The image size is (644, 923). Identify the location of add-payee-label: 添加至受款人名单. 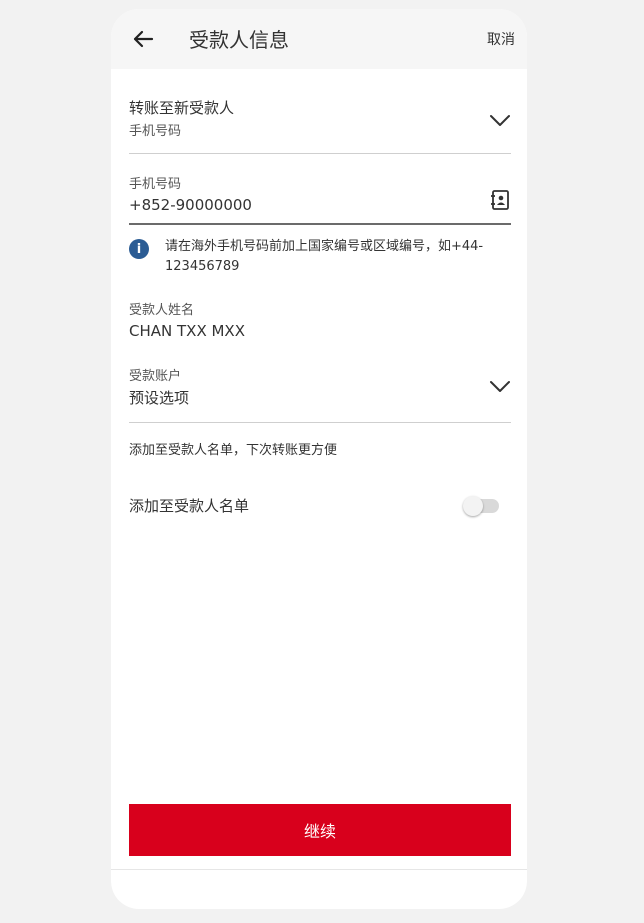
(189, 506).